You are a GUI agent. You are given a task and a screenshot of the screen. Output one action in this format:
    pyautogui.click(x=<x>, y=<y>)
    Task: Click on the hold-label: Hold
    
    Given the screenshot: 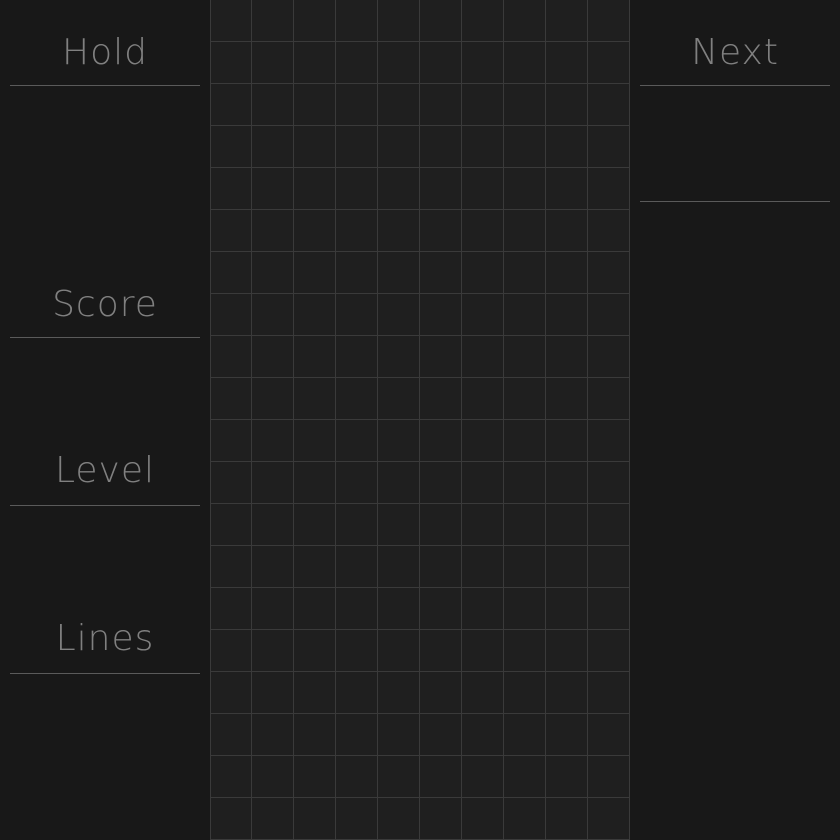 What is the action you would take?
    pyautogui.click(x=105, y=52)
    